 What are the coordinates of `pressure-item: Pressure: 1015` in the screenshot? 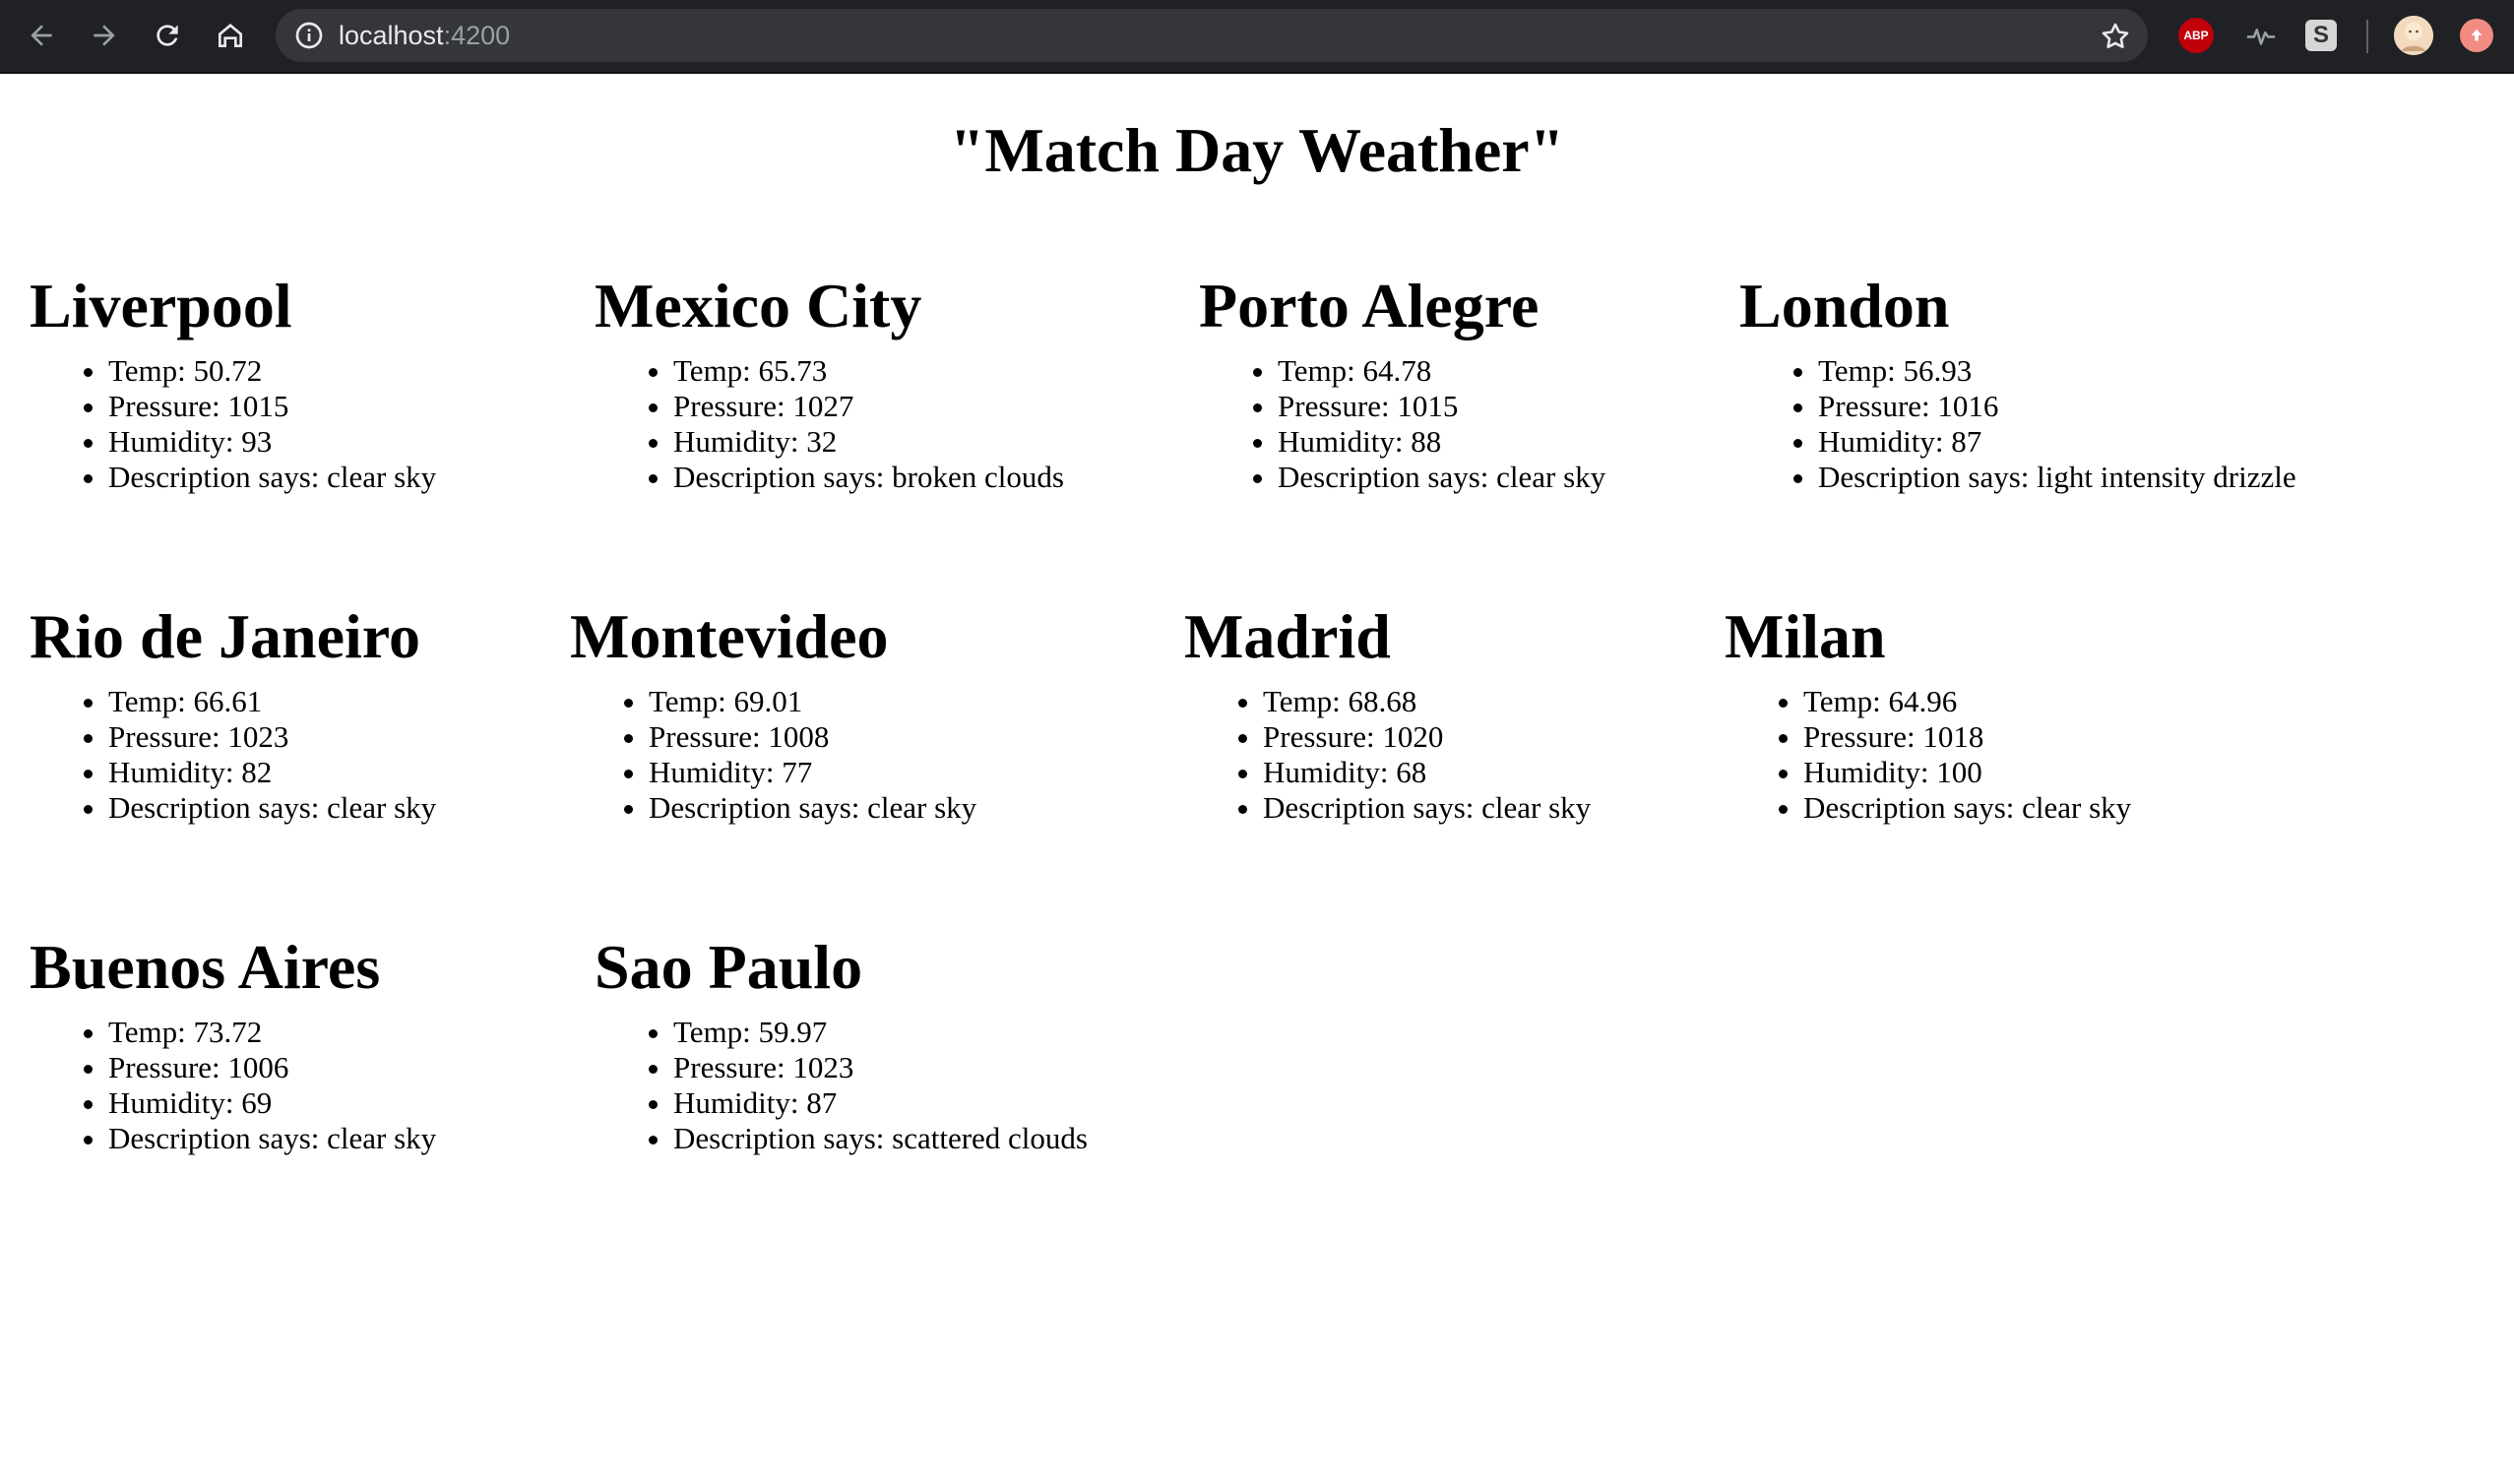 It's located at (272, 407).